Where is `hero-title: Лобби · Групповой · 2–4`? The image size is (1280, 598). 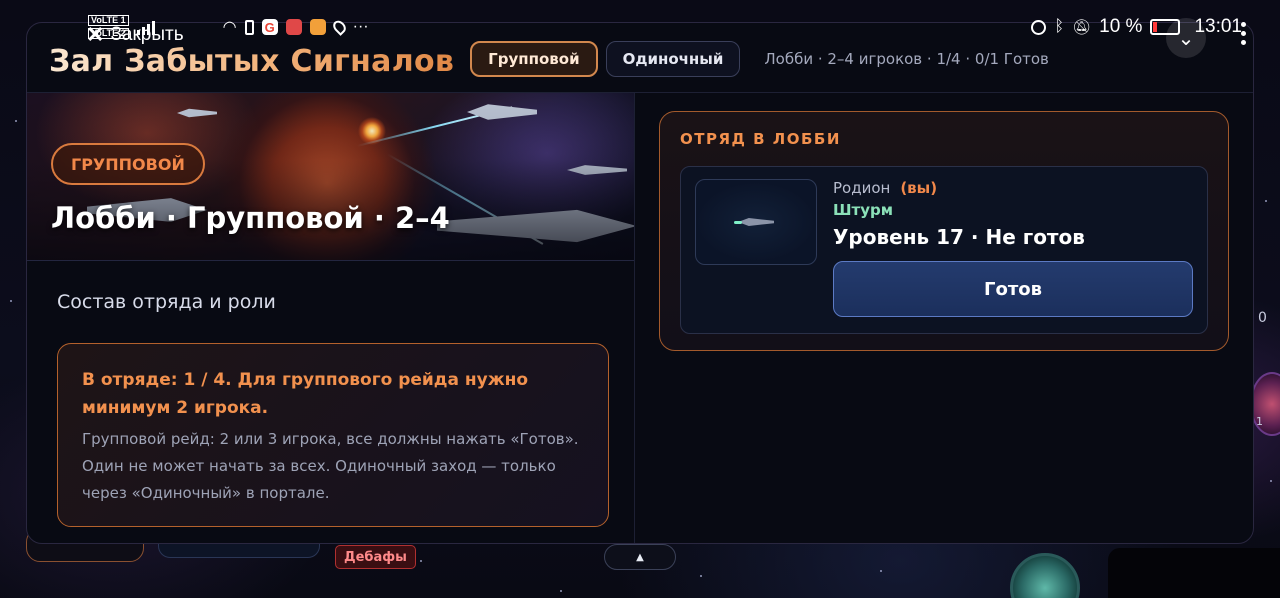
hero-title: Лобби · Групповой · 2–4 is located at coordinates (250, 218).